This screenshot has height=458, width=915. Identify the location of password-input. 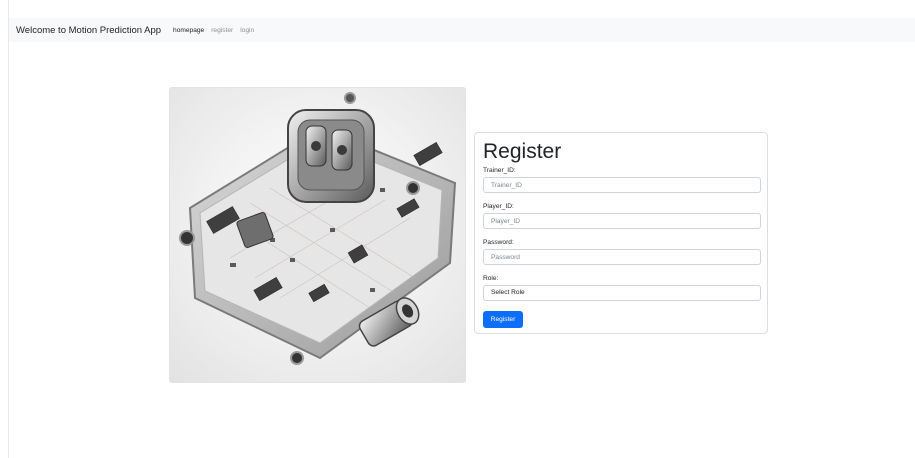
(622, 257).